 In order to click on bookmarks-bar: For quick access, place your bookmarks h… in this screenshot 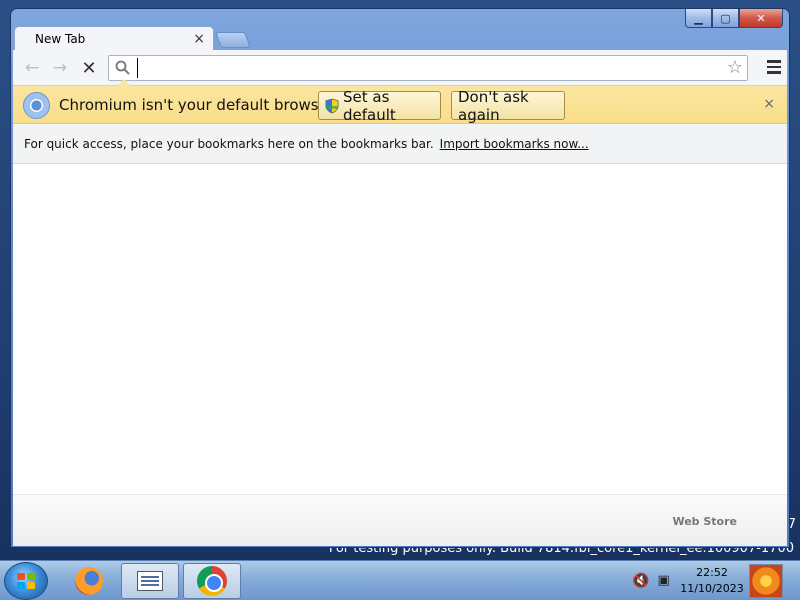, I will do `click(400, 144)`.